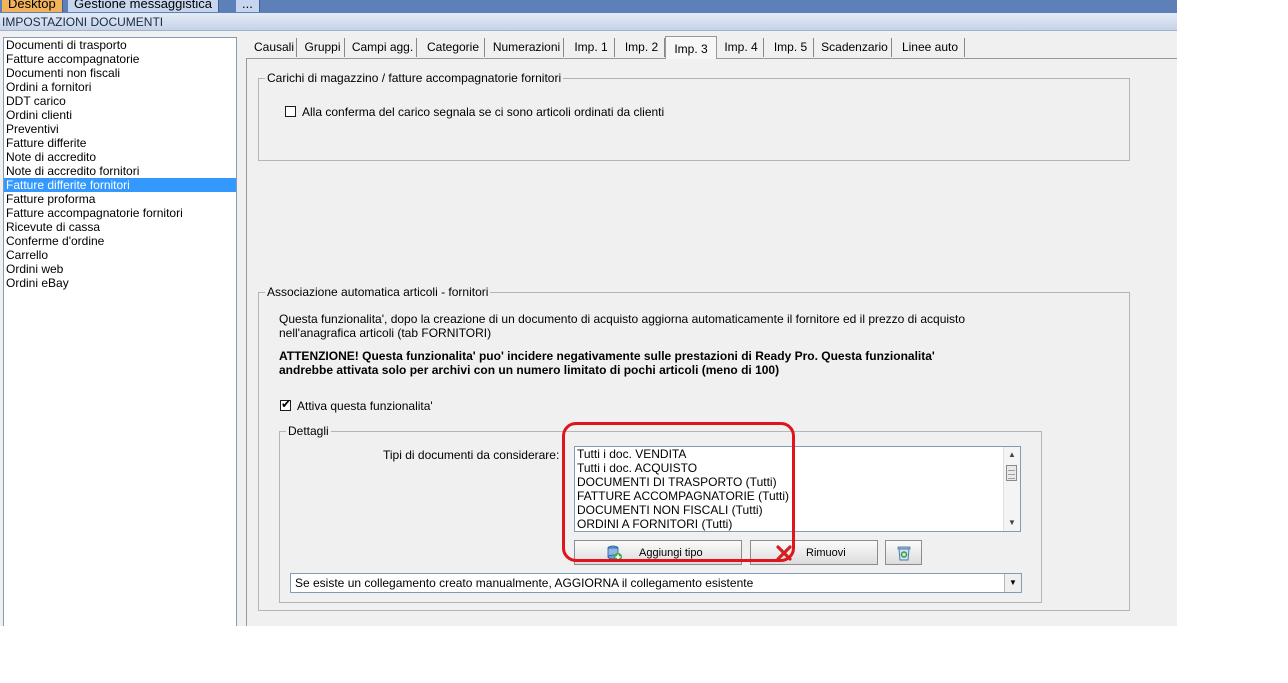 Image resolution: width=1288 pixels, height=683 pixels. Describe the element at coordinates (120, 157) in the screenshot. I see `doc-type-item: Note di accredito` at that location.